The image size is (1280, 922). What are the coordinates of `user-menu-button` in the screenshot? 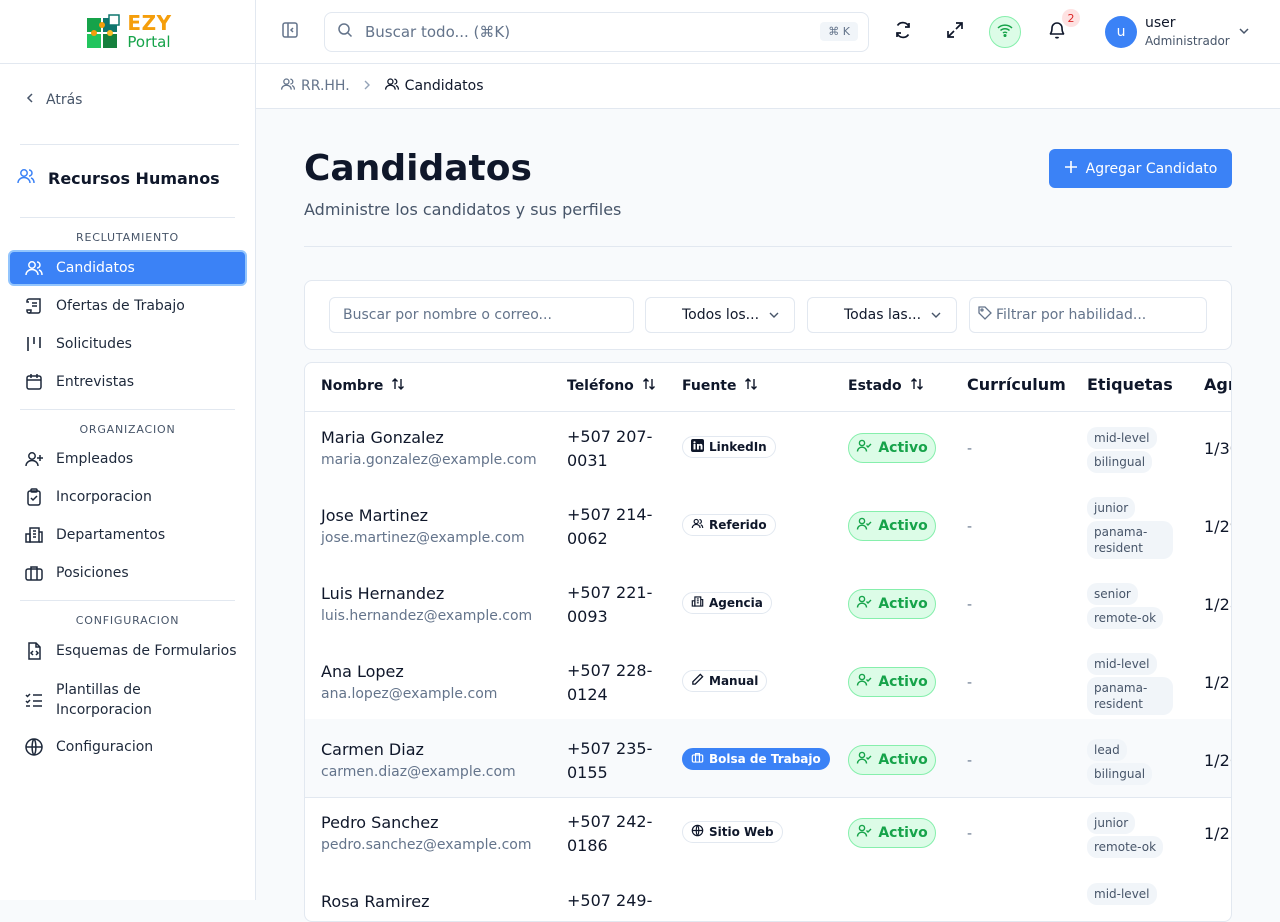 It's located at (1244, 32).